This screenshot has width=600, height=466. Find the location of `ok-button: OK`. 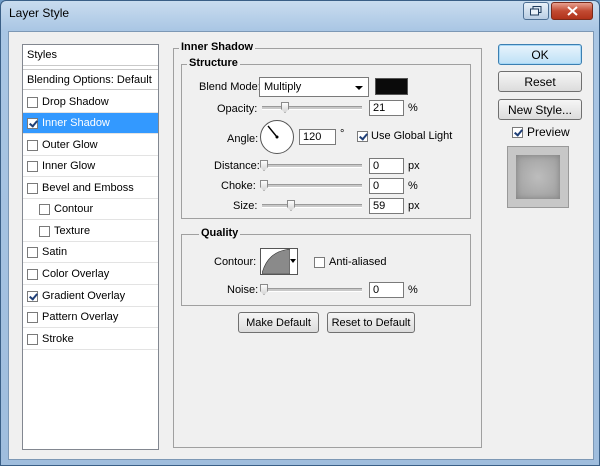

ok-button: OK is located at coordinates (540, 54).